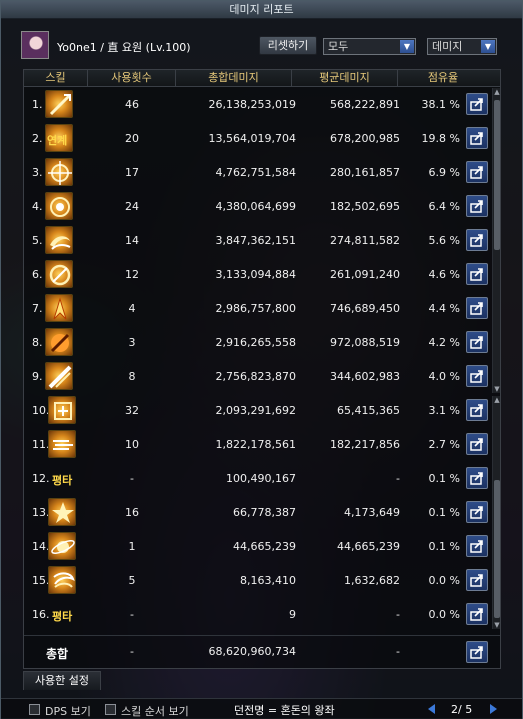 Image resolution: width=523 pixels, height=719 pixels. I want to click on used-settings-tab: 사용한 설정, so click(62, 680).